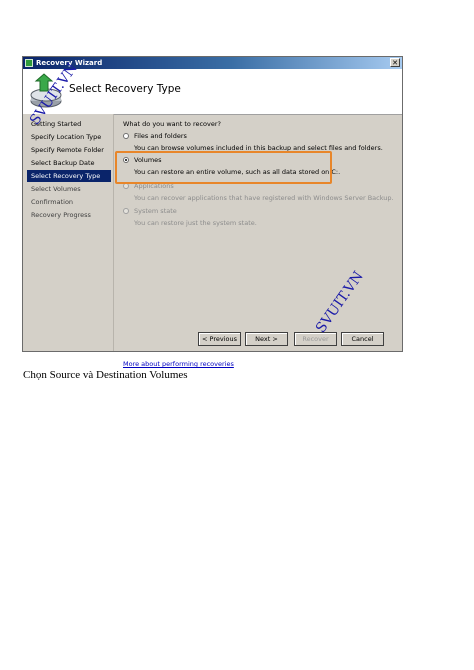 The width and height of the screenshot is (474, 670). What do you see at coordinates (61, 215) in the screenshot?
I see `sidebar-step-recovery-progress: Recovery Progress` at bounding box center [61, 215].